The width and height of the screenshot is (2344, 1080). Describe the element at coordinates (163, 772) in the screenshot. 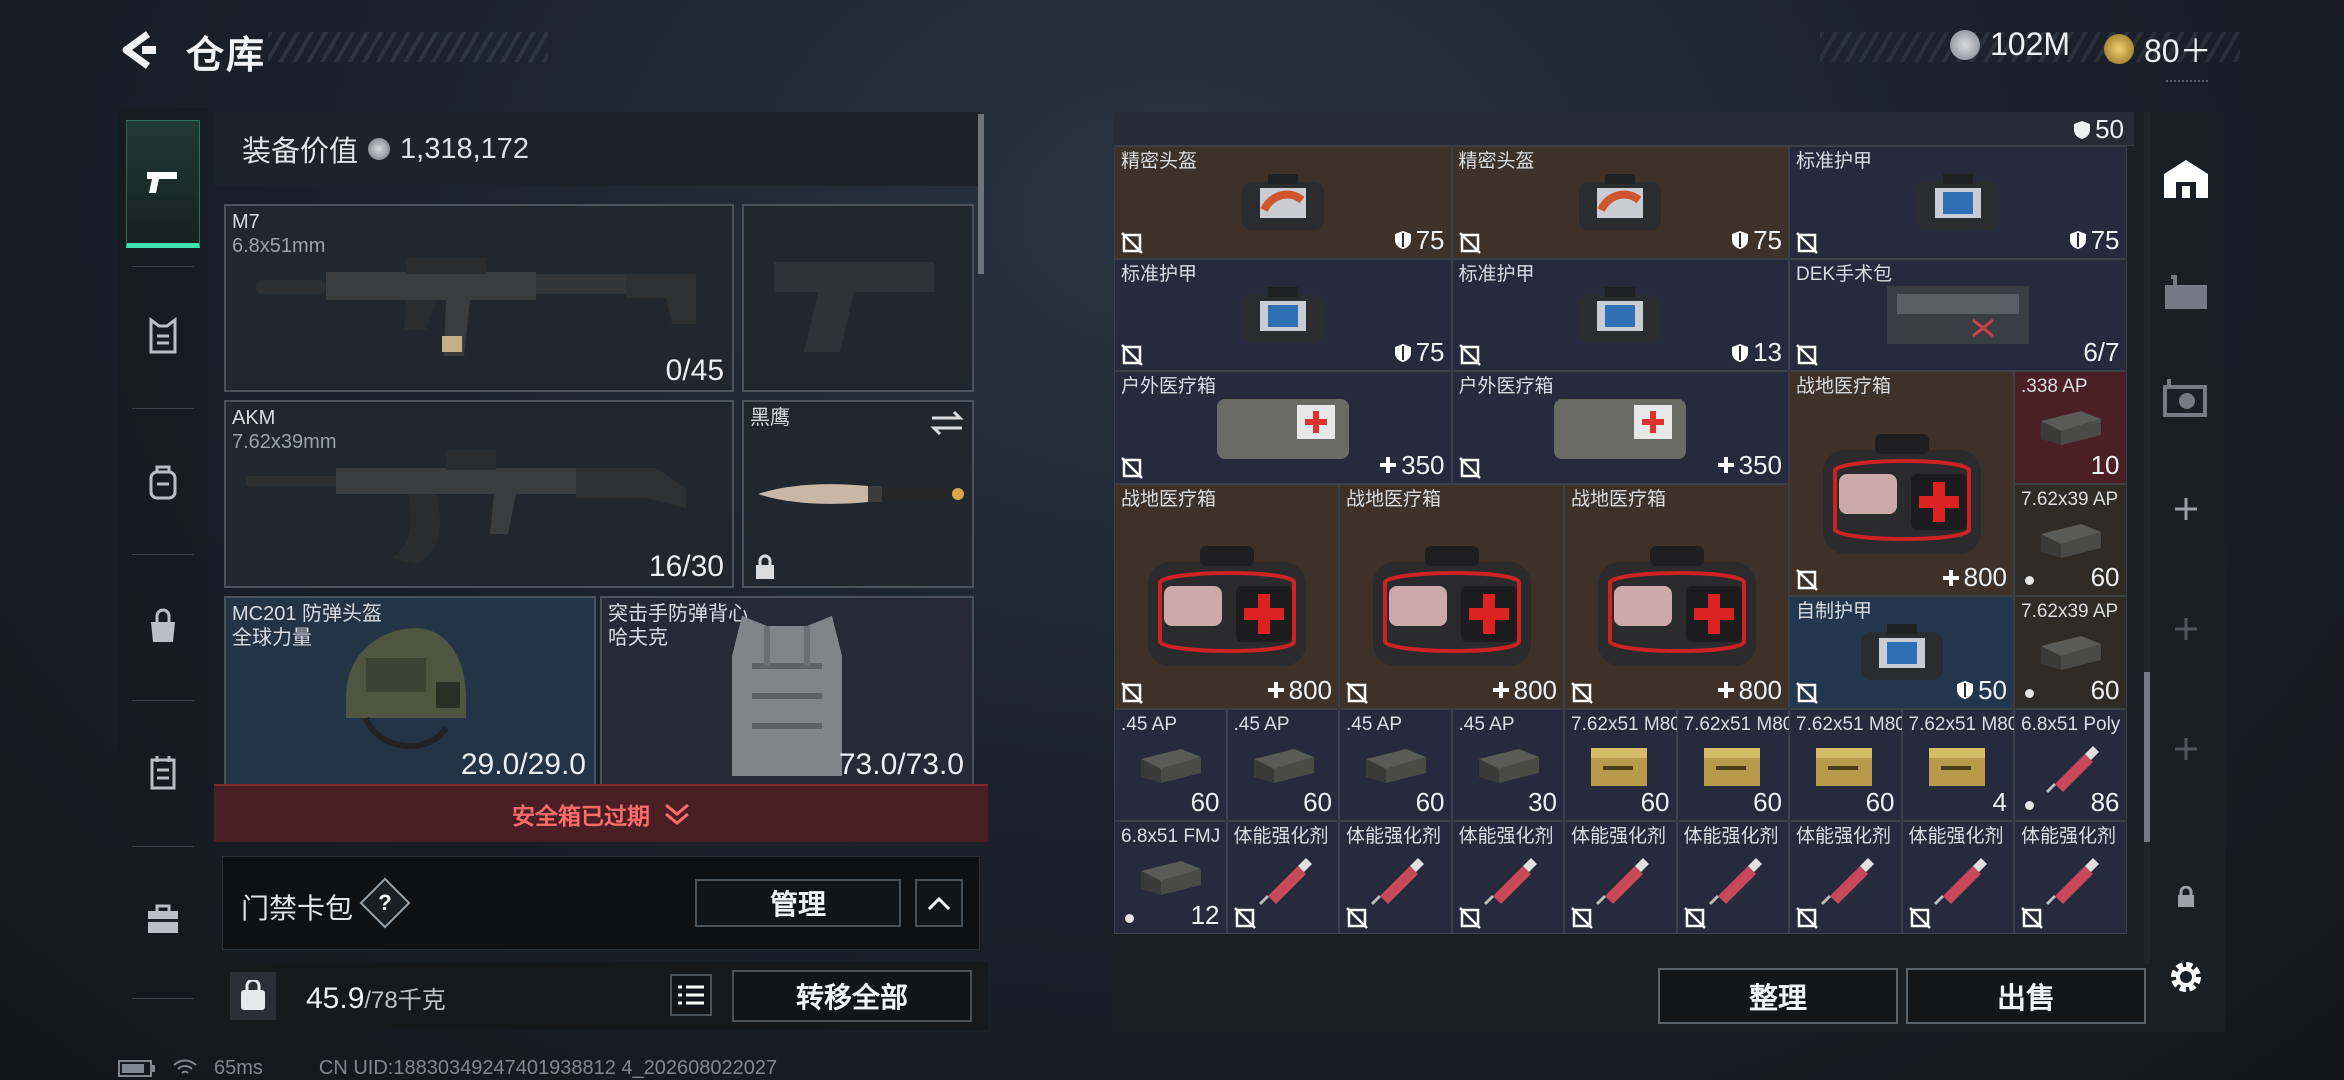

I see `nav-chest-rig` at that location.